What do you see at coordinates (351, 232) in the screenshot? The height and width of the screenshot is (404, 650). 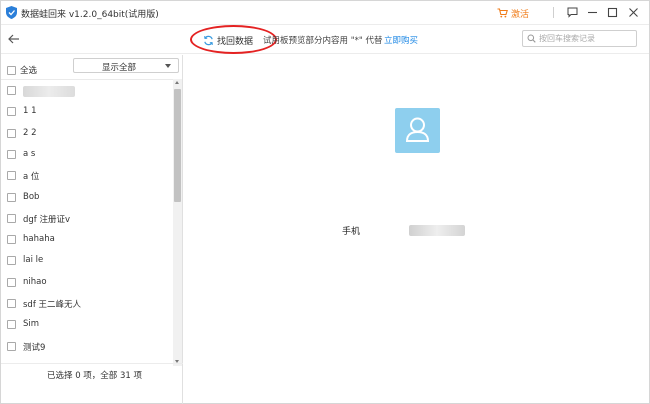 I see `phone-field-label: 手机` at bounding box center [351, 232].